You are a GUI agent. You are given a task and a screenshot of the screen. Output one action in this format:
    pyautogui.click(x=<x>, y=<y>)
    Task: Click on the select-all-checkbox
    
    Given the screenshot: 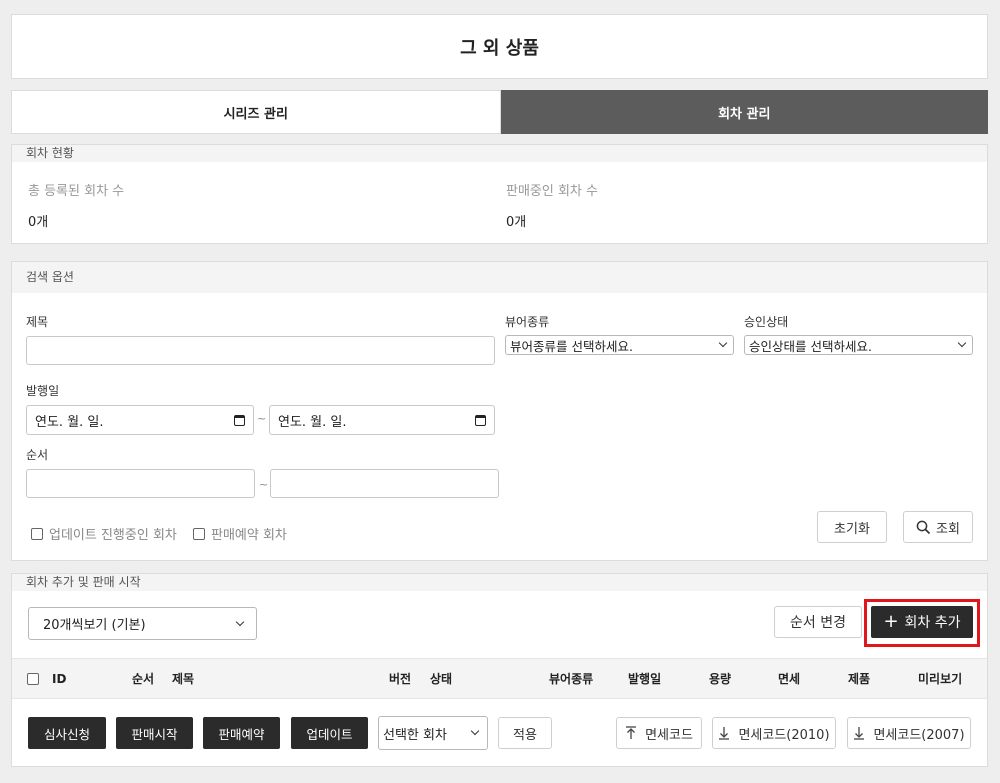 What is the action you would take?
    pyautogui.click(x=33, y=679)
    